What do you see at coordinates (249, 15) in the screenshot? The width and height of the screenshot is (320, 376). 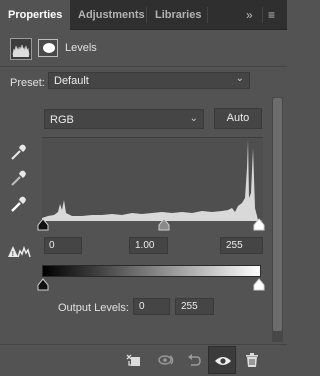 I see `double-chevron-right-icon: »` at bounding box center [249, 15].